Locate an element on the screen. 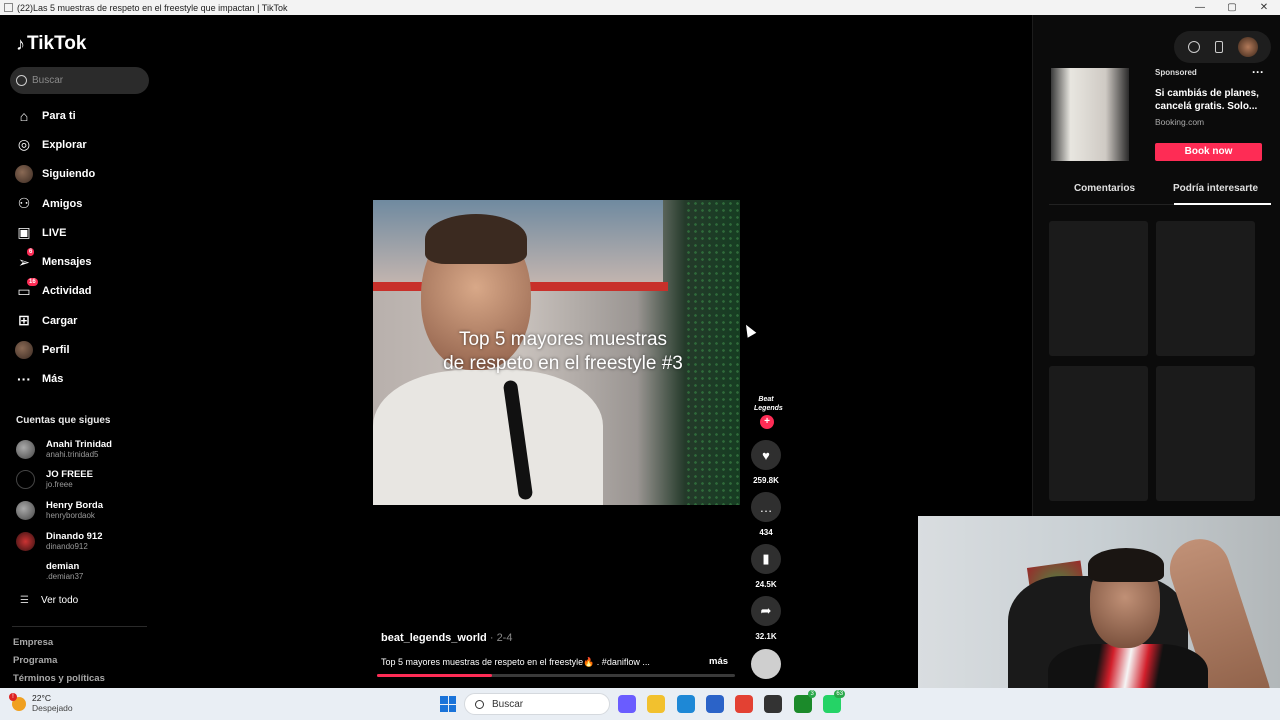 The height and width of the screenshot is (720, 1280). compass-icon is located at coordinates (1193, 47).